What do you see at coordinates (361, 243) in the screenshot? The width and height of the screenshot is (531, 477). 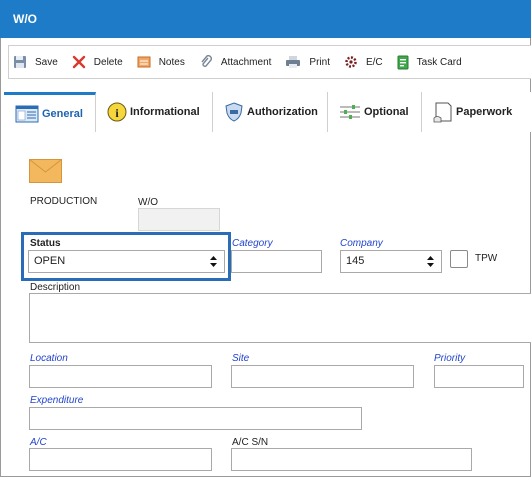 I see `company-label: Company` at bounding box center [361, 243].